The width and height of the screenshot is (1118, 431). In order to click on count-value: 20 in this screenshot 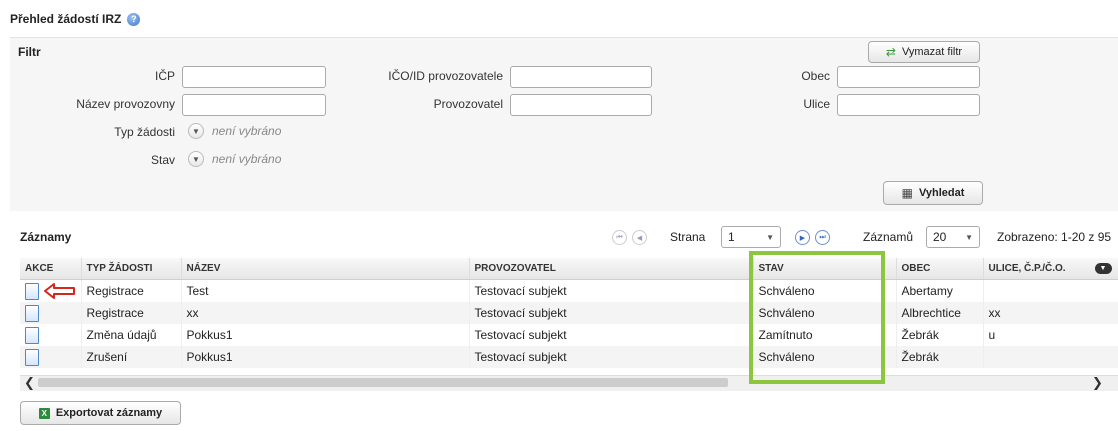, I will do `click(940, 237)`.